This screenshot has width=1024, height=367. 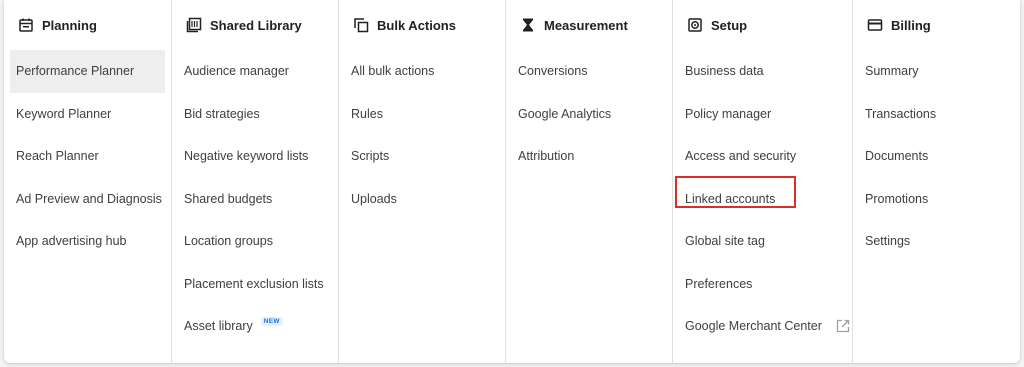 I want to click on column-header-billing: Billing, so click(x=936, y=25).